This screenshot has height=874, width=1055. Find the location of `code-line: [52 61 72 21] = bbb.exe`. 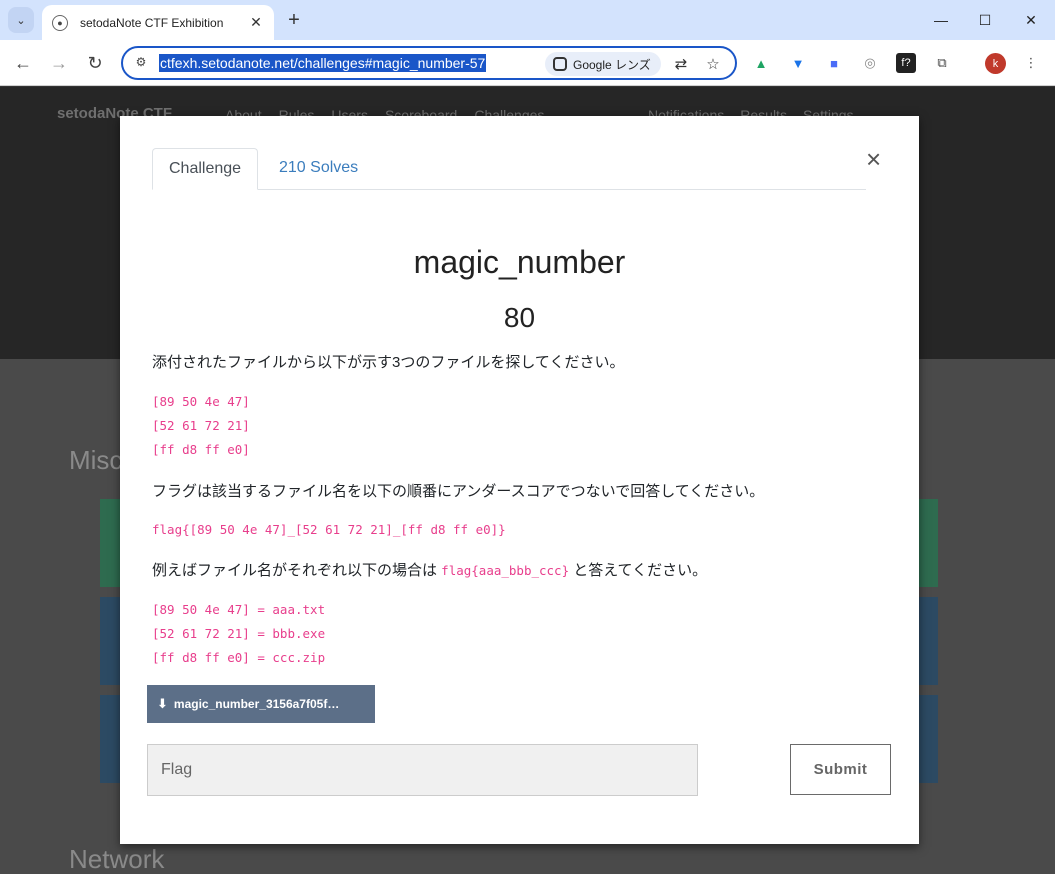

code-line: [52 61 72 21] = bbb.exe is located at coordinates (239, 633).